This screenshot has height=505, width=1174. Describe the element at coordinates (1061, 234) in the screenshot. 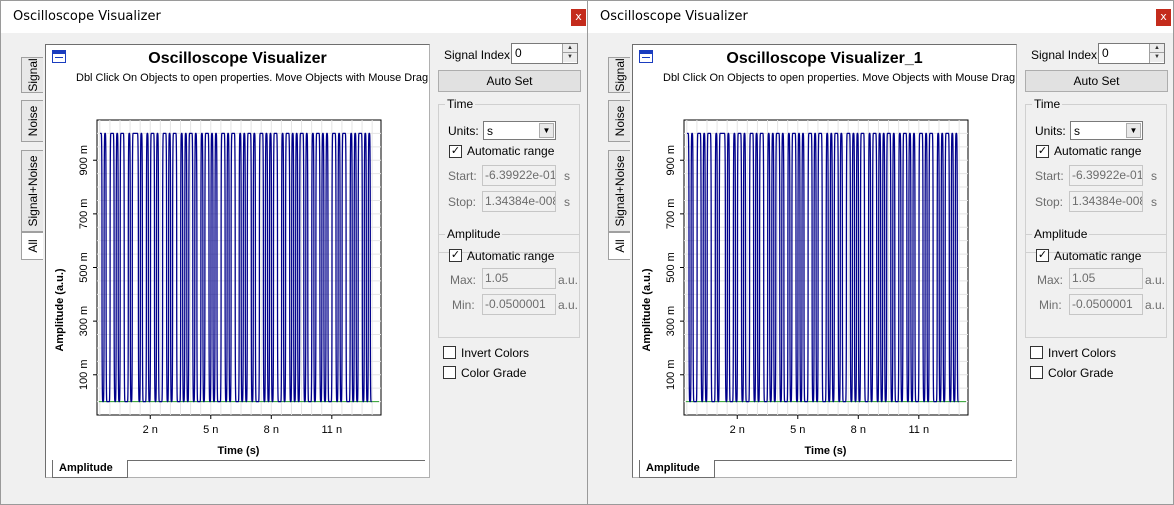

I see `amplitude-group-title: Amplitude` at that location.